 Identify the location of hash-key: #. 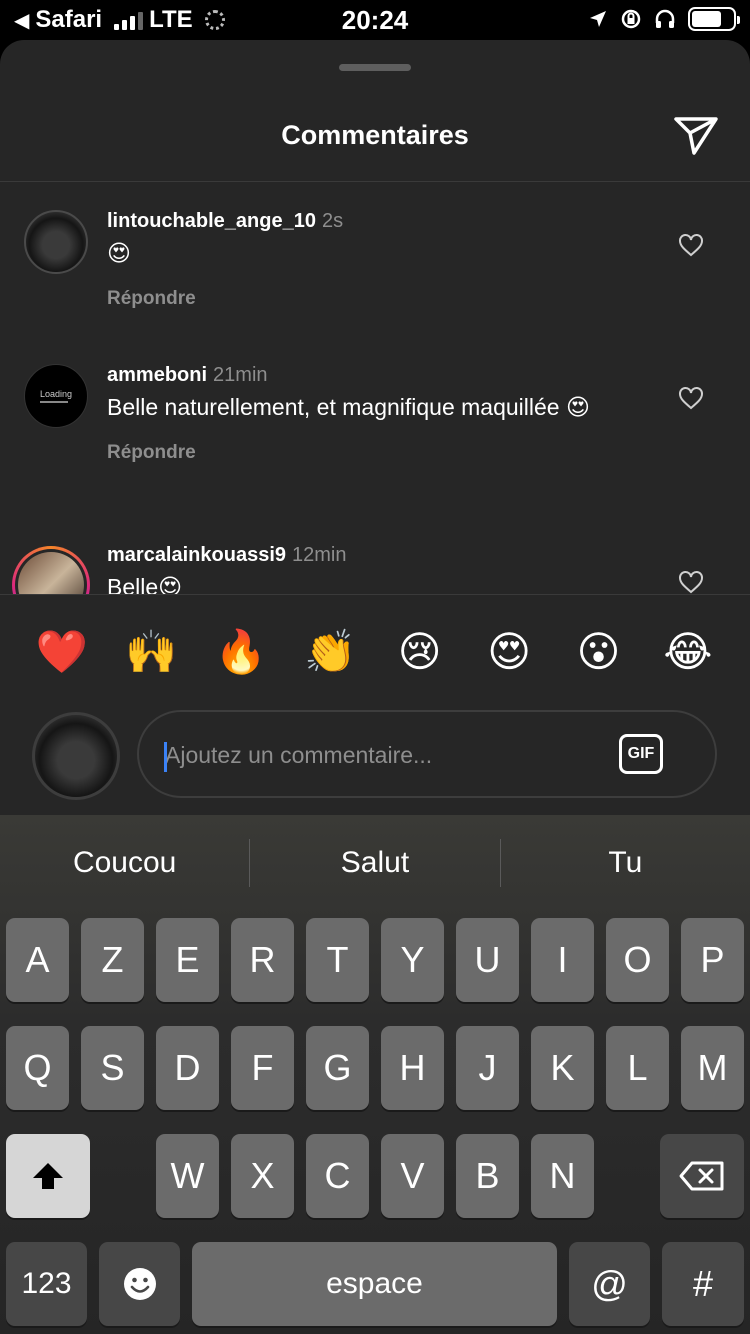
(703, 1284).